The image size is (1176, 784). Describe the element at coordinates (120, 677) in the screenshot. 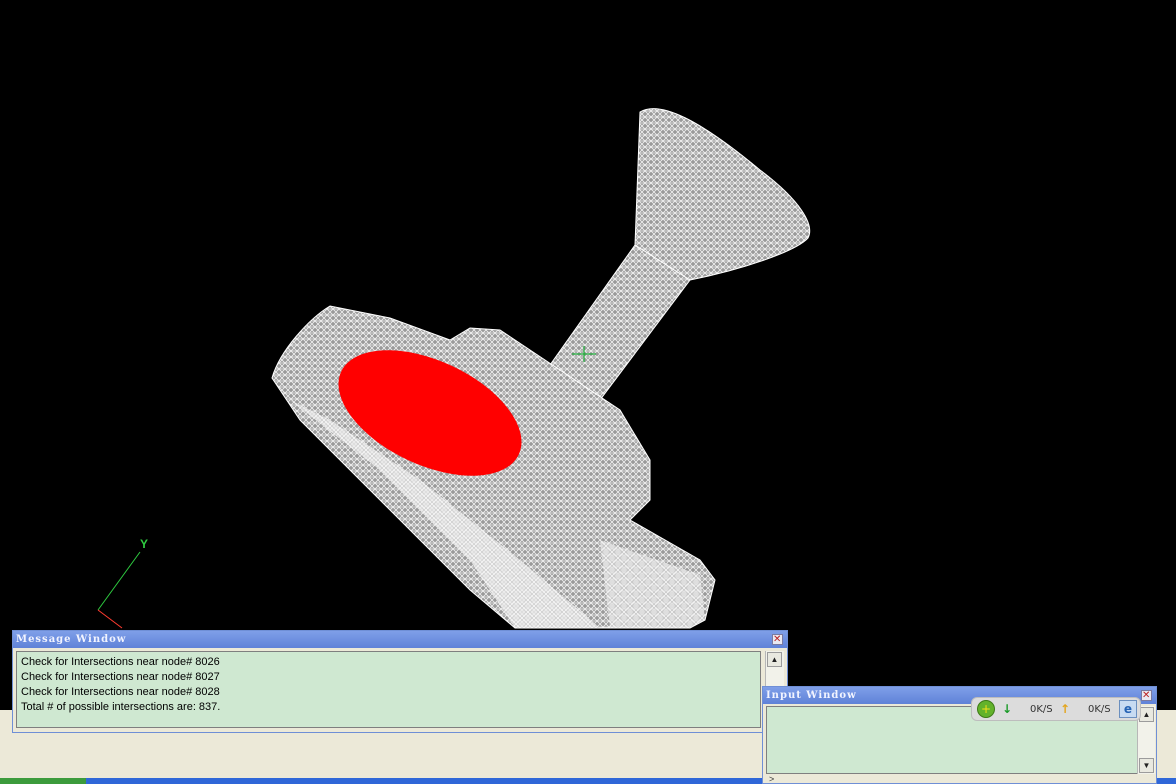

I see `message-line: Check for Intersections near node# 8027` at that location.